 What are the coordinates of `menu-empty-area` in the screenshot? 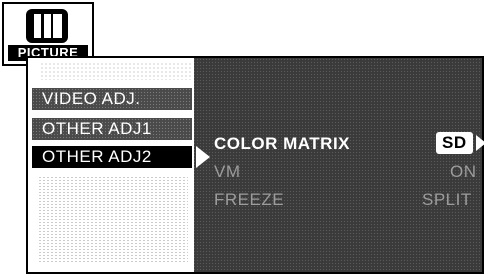 It's located at (113, 219).